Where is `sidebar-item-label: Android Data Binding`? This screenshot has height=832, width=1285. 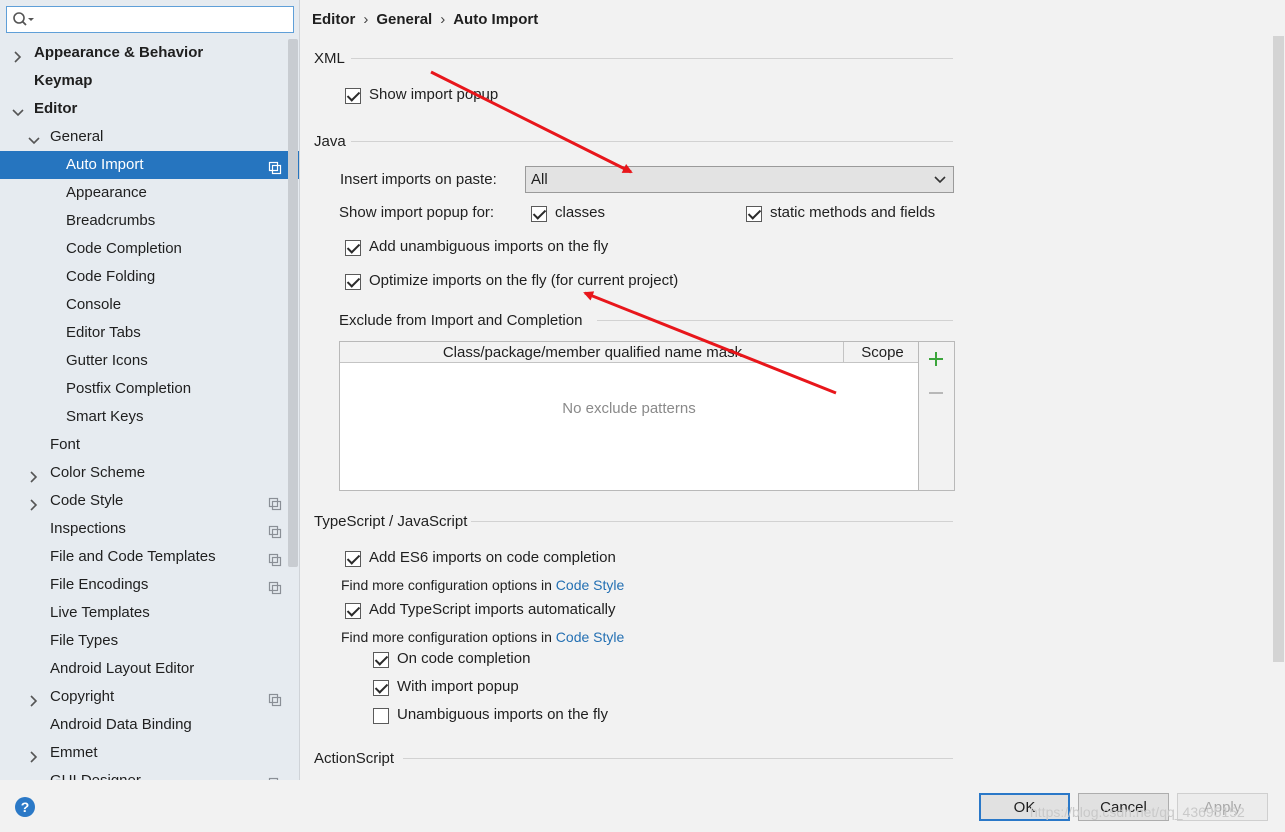
sidebar-item-label: Android Data Binding is located at coordinates (121, 724).